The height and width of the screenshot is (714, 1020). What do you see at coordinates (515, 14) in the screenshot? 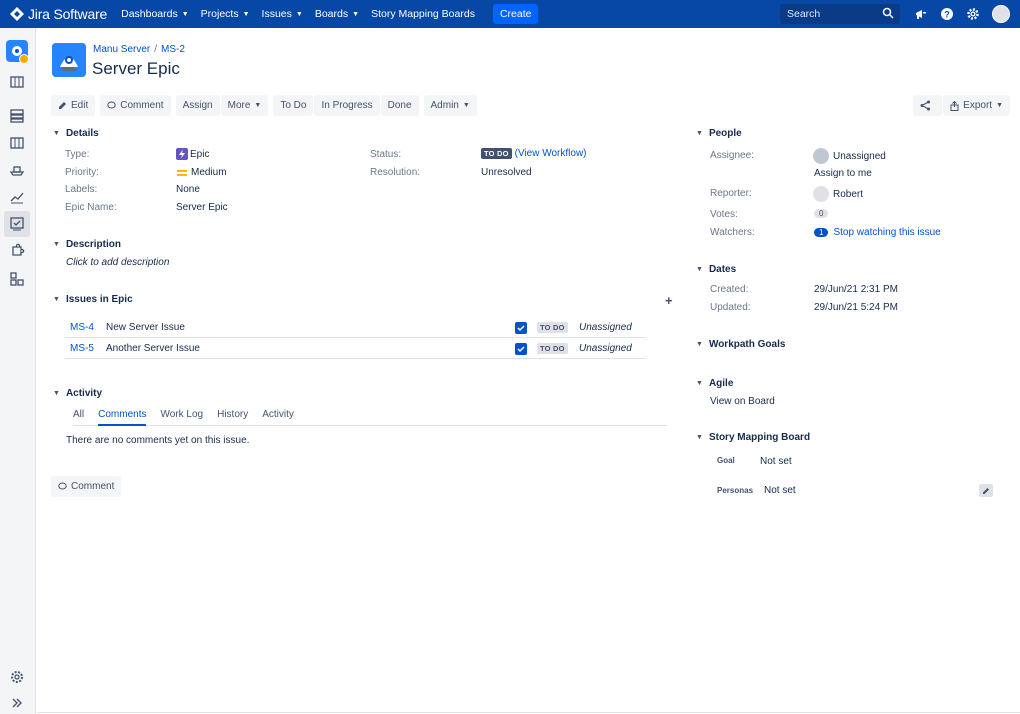
I see `create-button: Create` at bounding box center [515, 14].